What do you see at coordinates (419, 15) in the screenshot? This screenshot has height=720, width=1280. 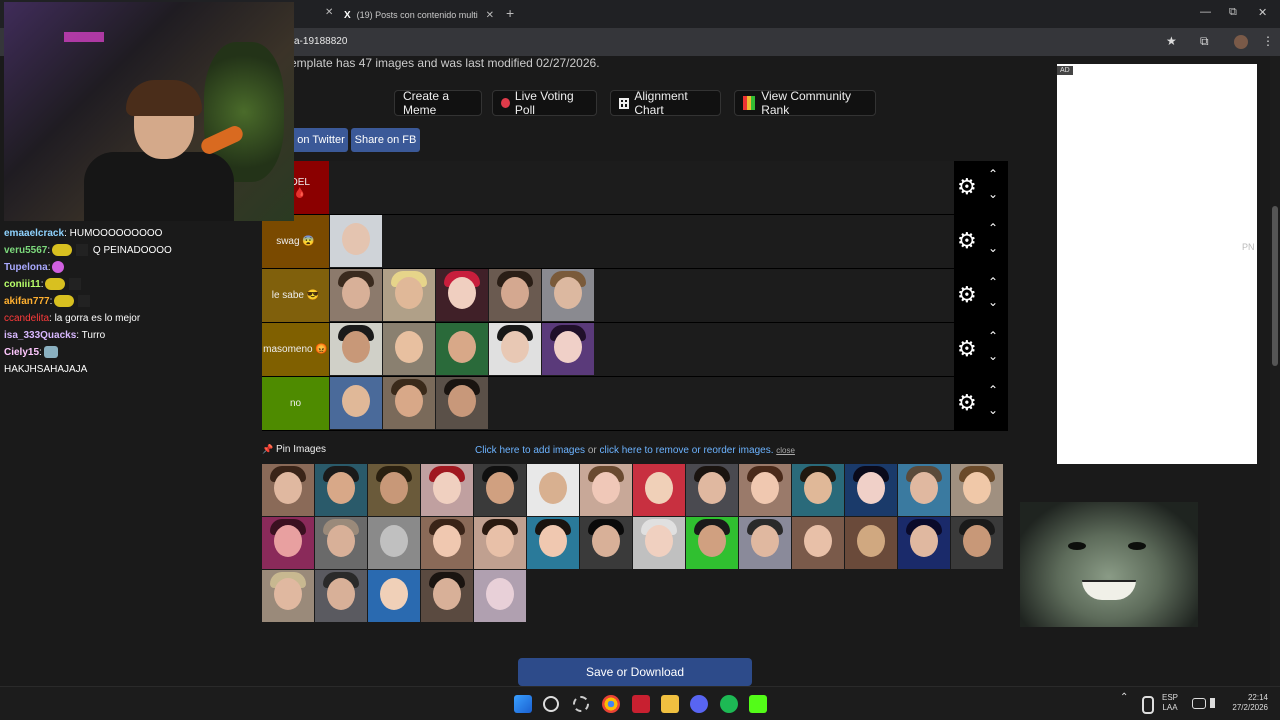 I see `browser-tab: X (19) Posts con contenido multi ✕` at bounding box center [419, 15].